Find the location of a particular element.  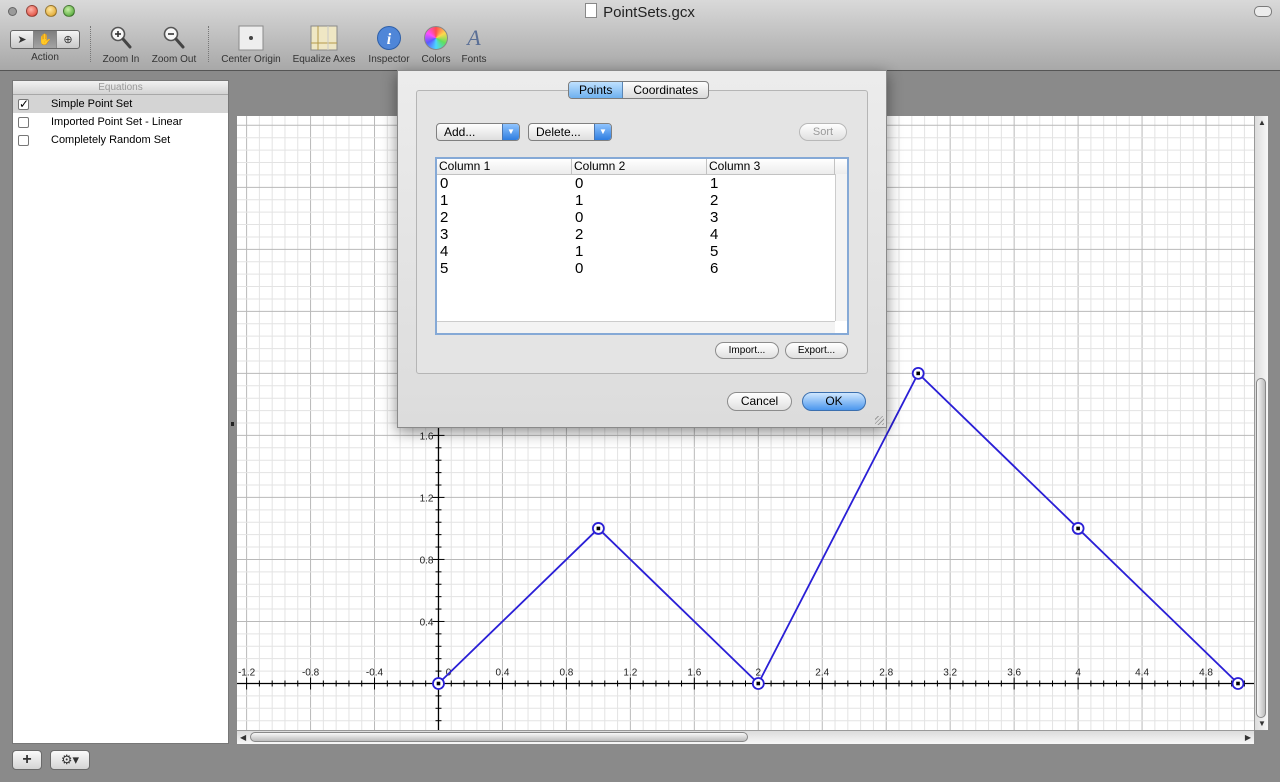

window-title-text: PointSets.gcx is located at coordinates (649, 12).